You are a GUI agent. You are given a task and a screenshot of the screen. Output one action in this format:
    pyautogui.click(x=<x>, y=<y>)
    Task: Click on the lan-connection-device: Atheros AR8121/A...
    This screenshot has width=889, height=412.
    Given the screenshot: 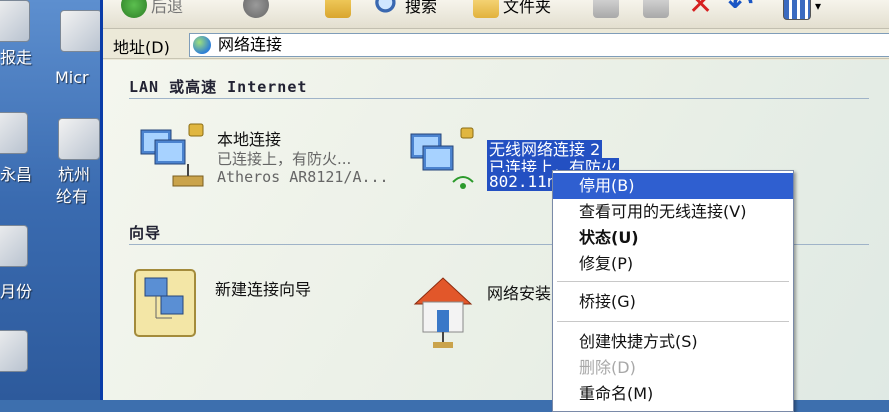 What is the action you would take?
    pyautogui.click(x=303, y=177)
    